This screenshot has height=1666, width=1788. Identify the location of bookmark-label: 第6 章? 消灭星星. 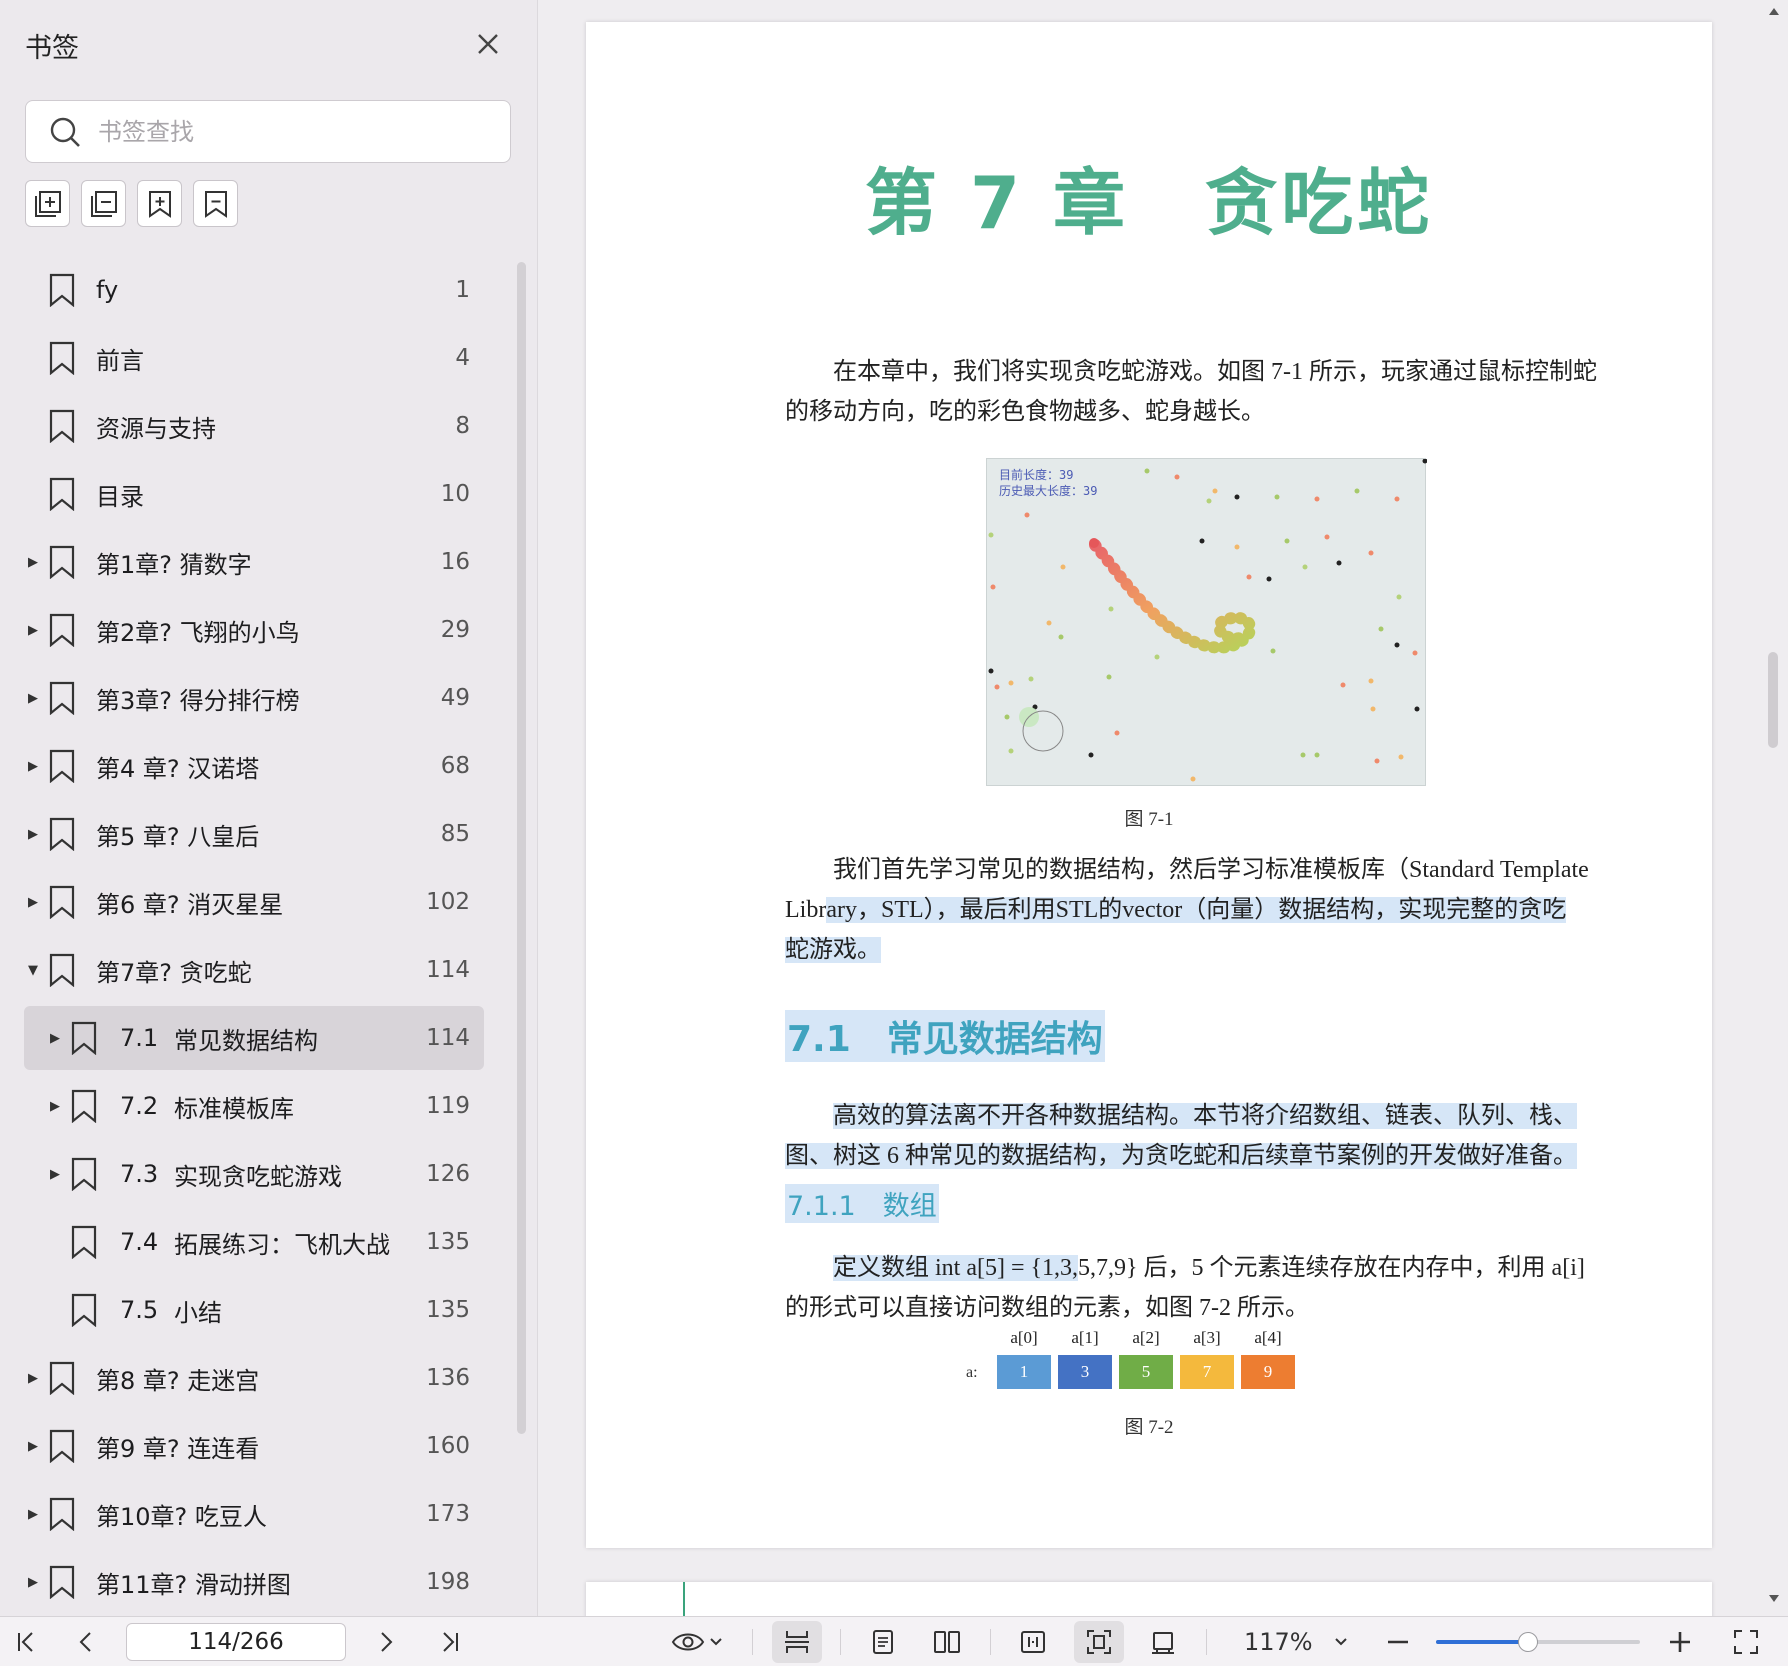
(190, 904).